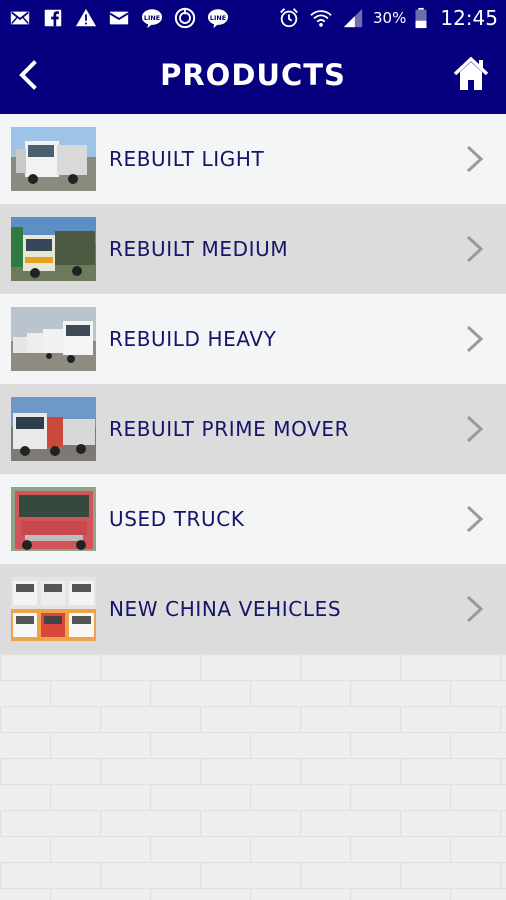  I want to click on item-label: REBUILT LIGHT, so click(187, 159).